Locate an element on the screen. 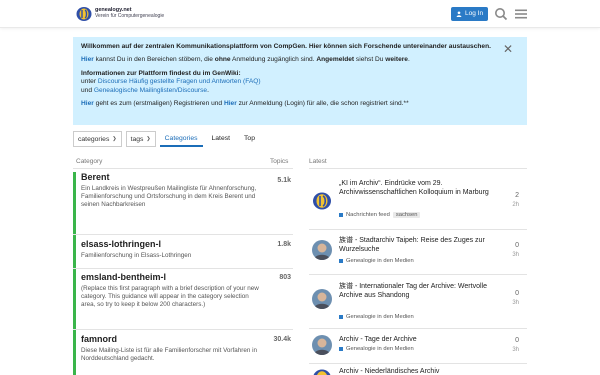 The image size is (600, 375). login-button: Log In is located at coordinates (470, 14).